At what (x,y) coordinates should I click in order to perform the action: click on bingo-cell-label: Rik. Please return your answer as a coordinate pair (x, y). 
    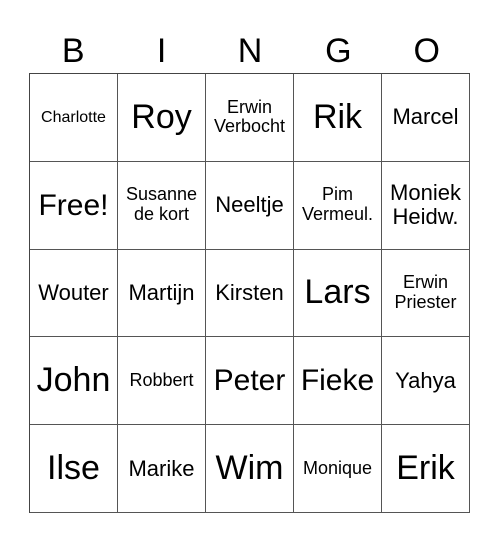
    Looking at the image, I should click on (337, 116).